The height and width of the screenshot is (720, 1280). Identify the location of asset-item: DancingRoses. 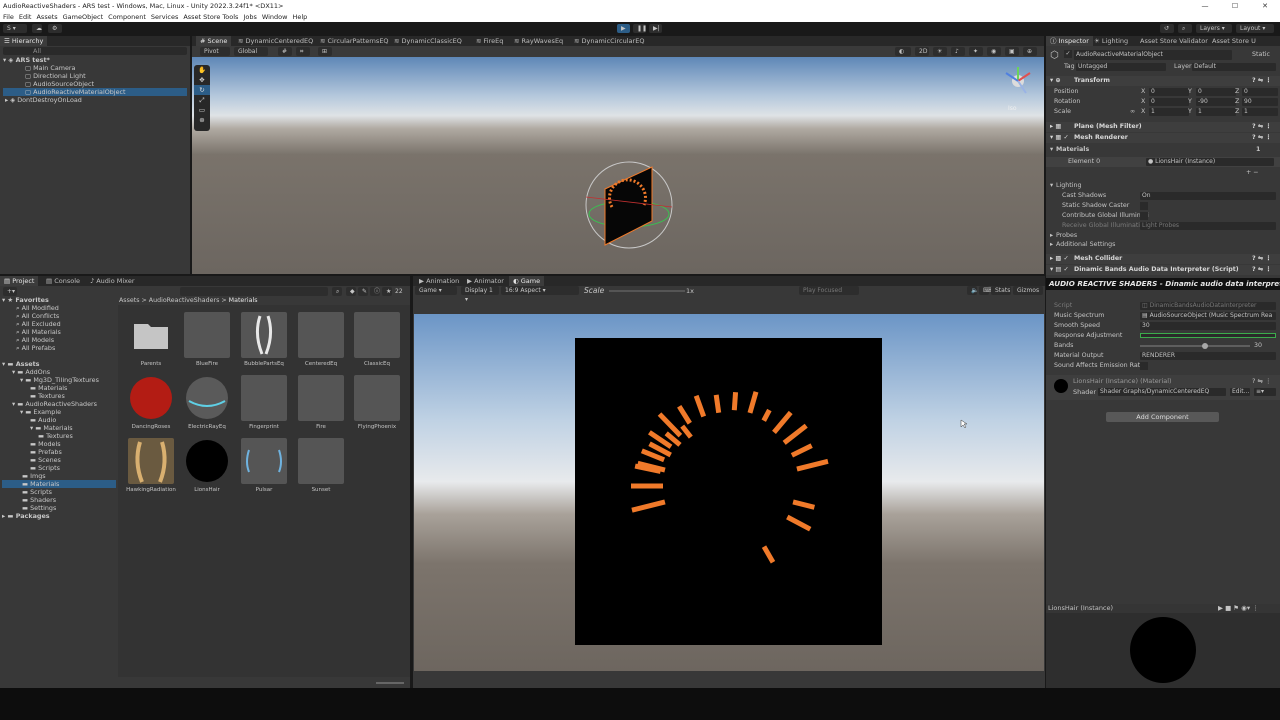
(151, 404).